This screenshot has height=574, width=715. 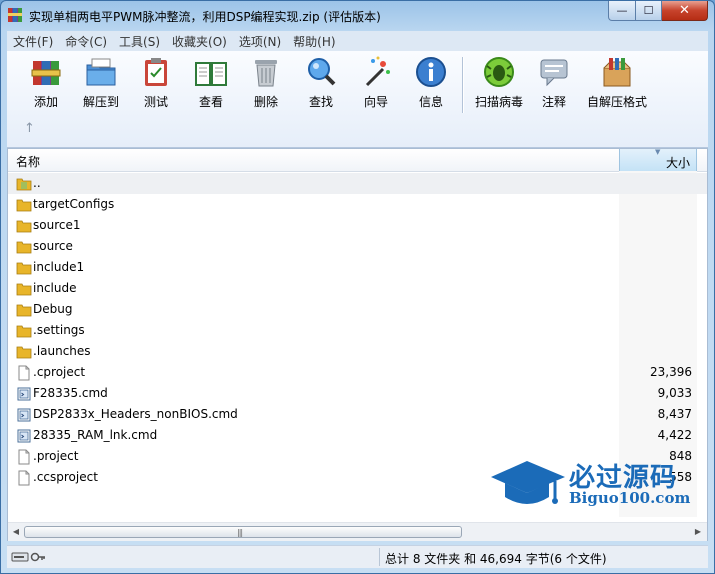 I want to click on info-button: 信息, so click(x=431, y=84).